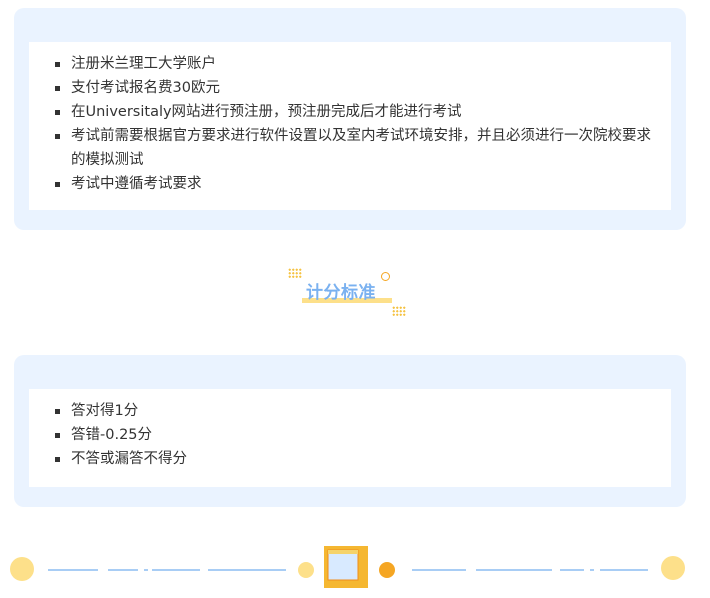 This screenshot has width=710, height=598. I want to click on list-item: 注册米兰理工大学账户, so click(356, 64).